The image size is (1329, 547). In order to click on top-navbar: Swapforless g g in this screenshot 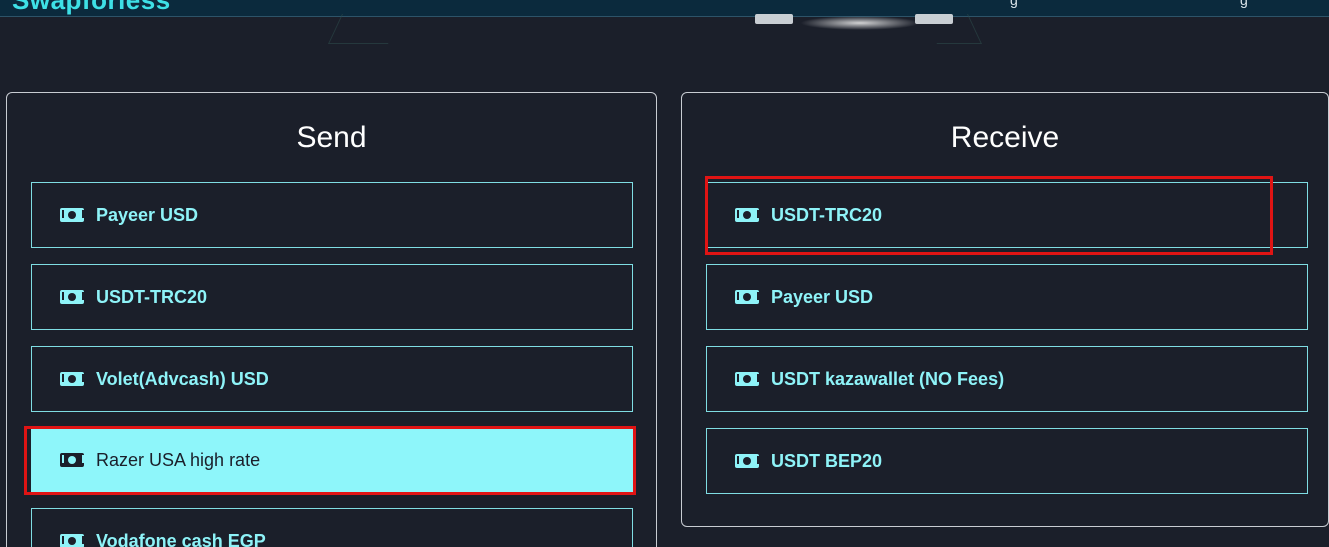, I will do `click(664, 8)`.